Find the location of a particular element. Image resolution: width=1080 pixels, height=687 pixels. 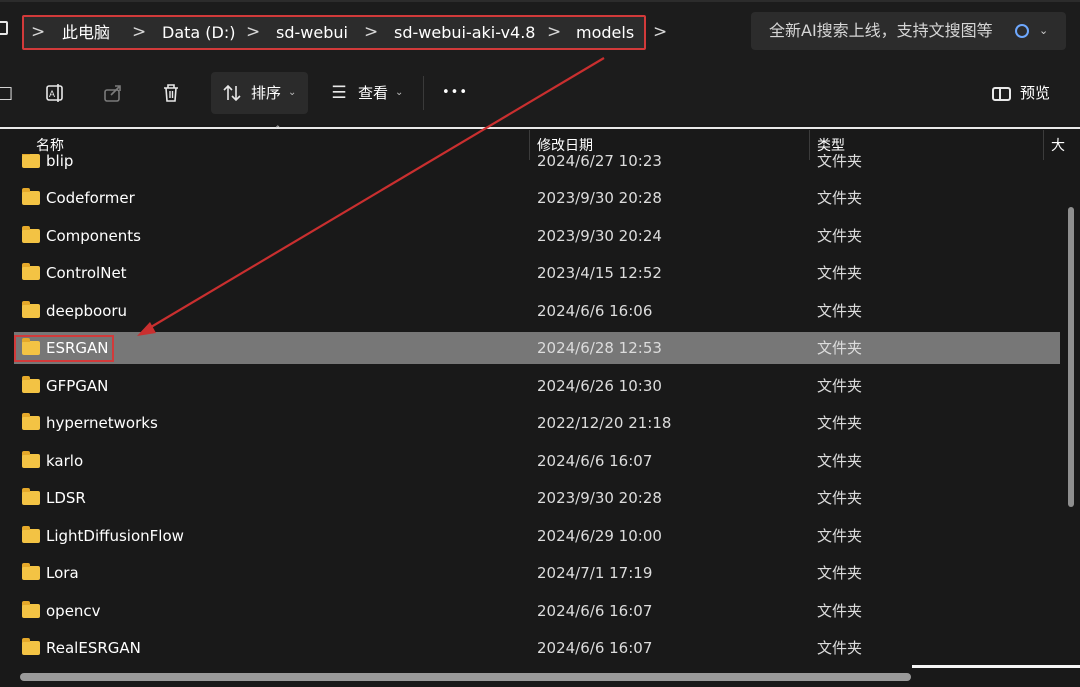

list-item-selected: ESRGAN 2024/6/28 12:53 文件夹 is located at coordinates (537, 348).